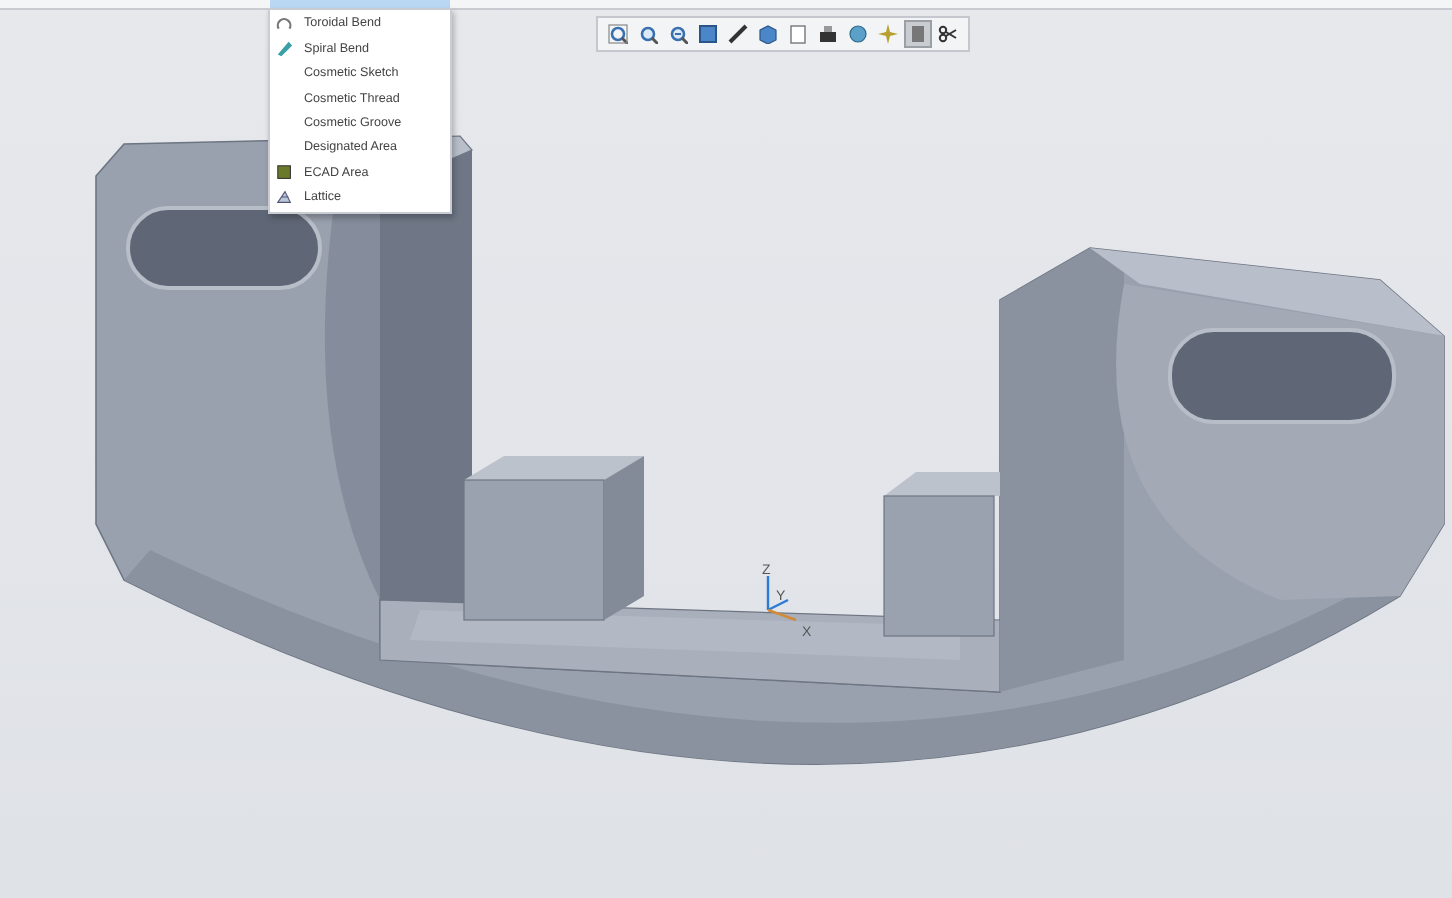 The width and height of the screenshot is (1452, 898). What do you see at coordinates (798, 34) in the screenshot?
I see `page-icon` at bounding box center [798, 34].